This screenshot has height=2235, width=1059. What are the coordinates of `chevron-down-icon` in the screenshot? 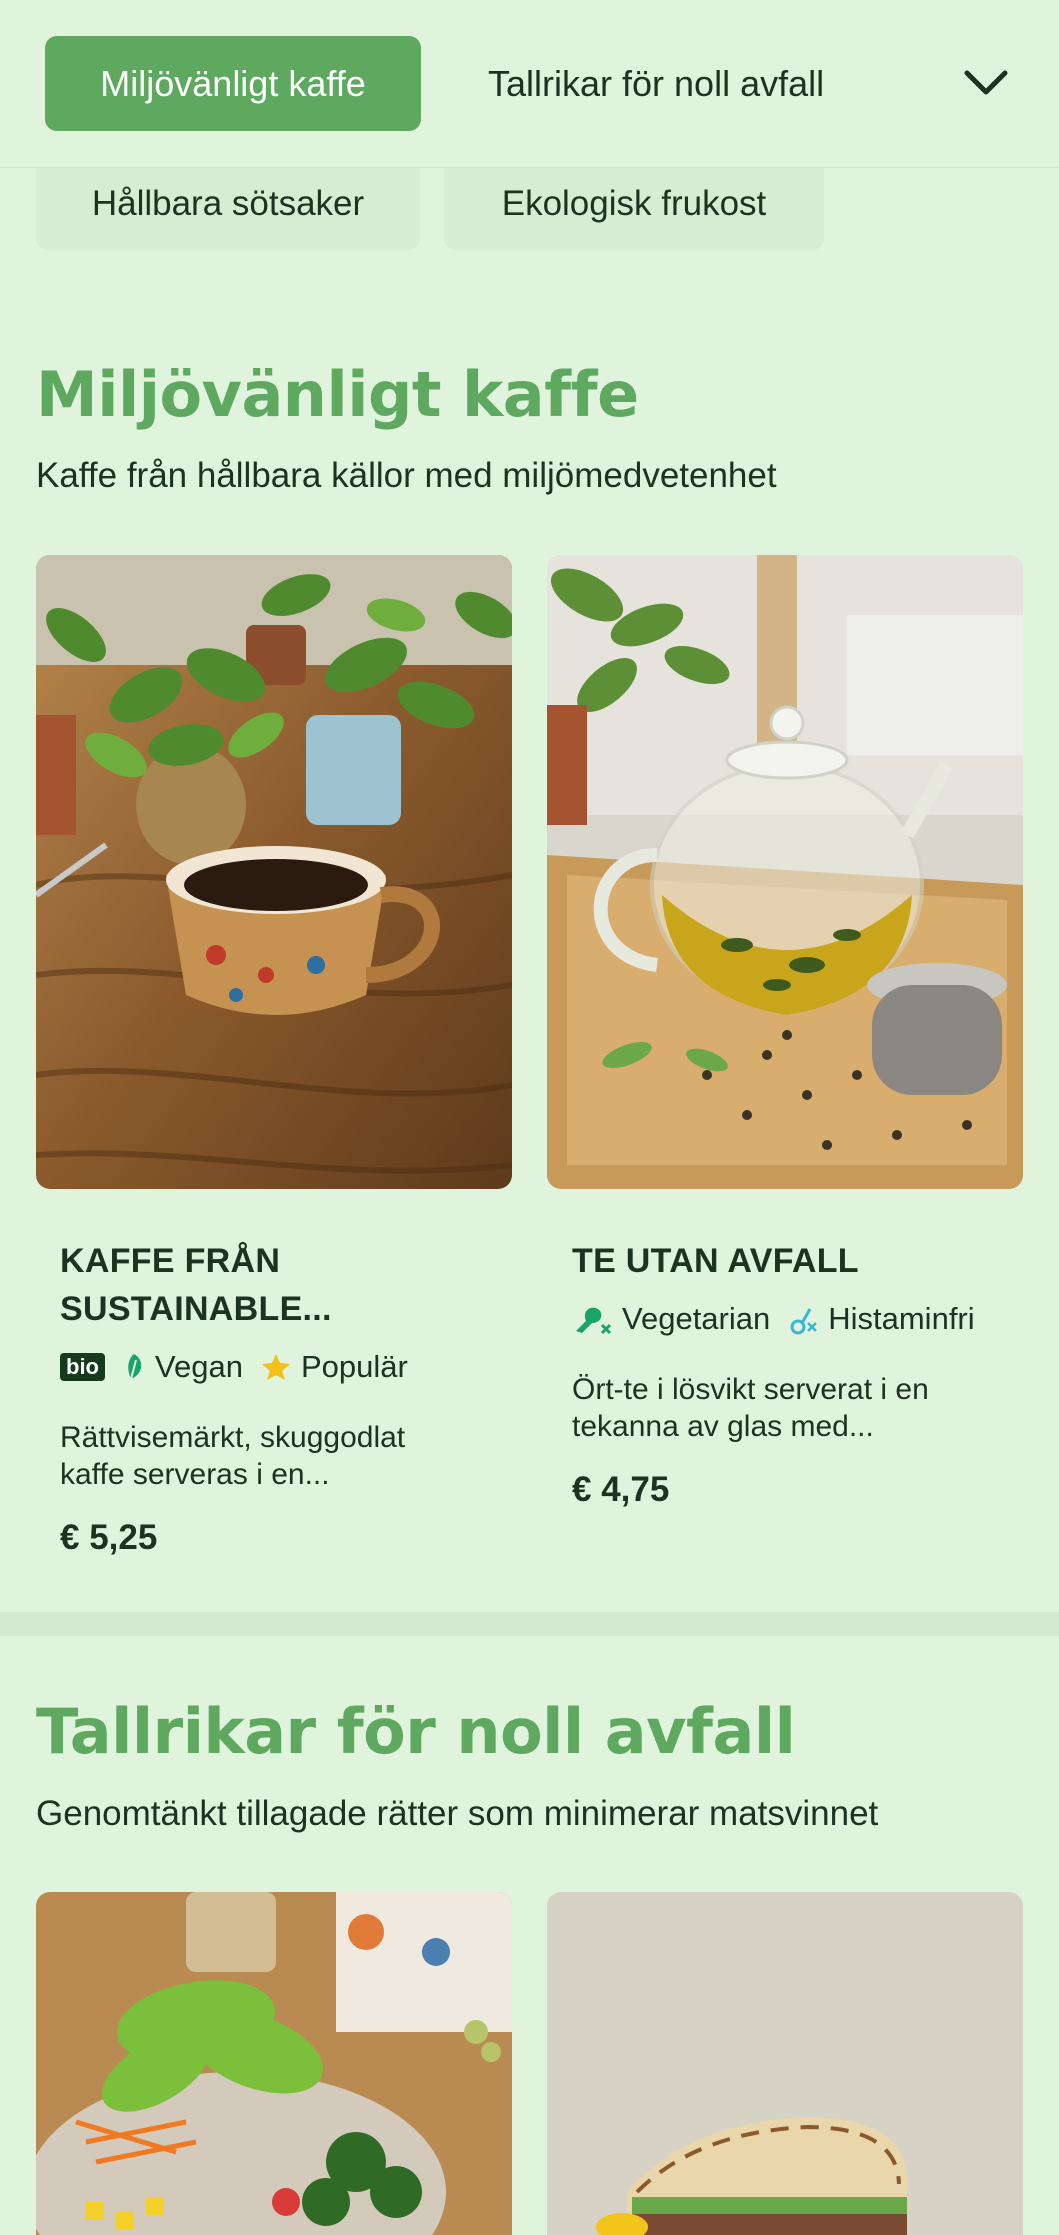 It's located at (986, 83).